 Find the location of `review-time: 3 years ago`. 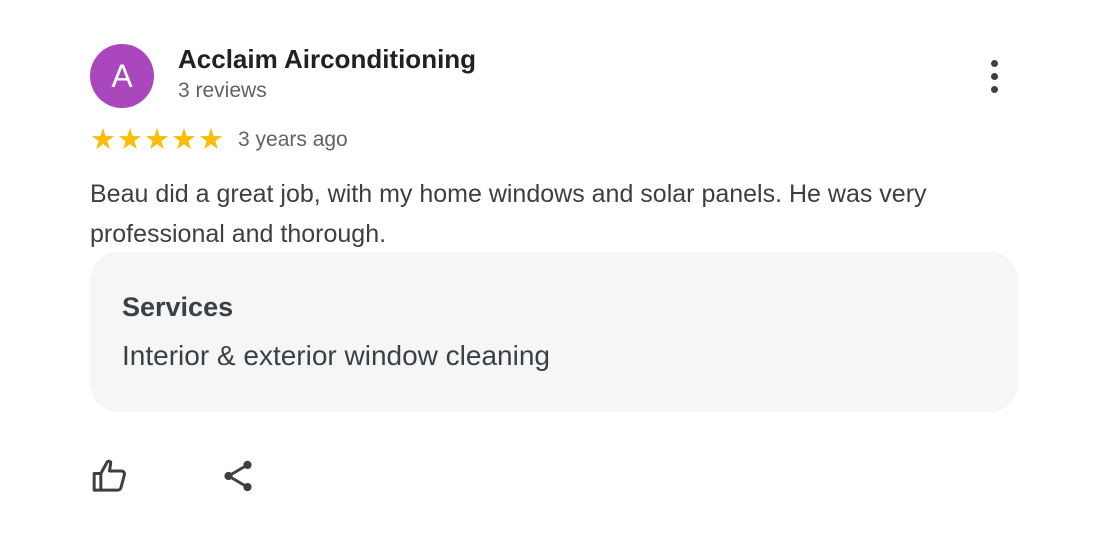

review-time: 3 years ago is located at coordinates (293, 139).